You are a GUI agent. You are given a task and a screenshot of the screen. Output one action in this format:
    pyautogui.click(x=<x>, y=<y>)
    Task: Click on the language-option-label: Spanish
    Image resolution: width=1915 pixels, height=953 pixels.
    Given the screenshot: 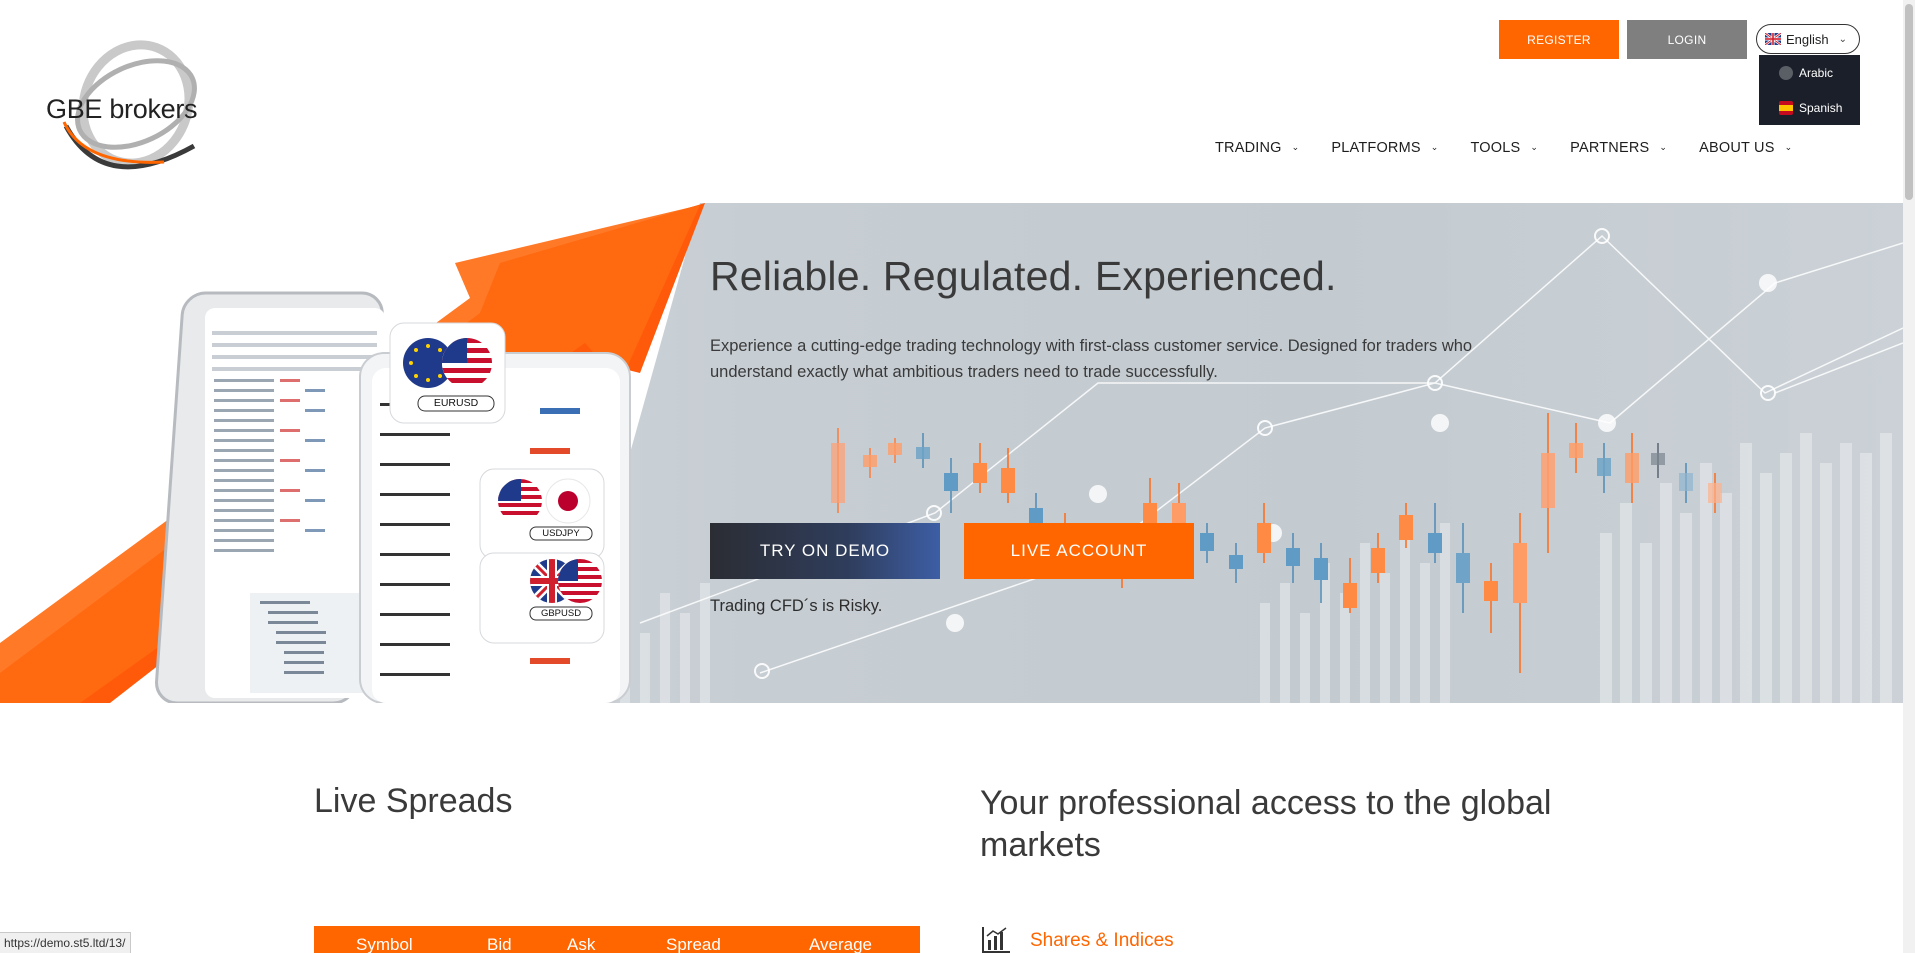 What is the action you would take?
    pyautogui.click(x=1821, y=107)
    